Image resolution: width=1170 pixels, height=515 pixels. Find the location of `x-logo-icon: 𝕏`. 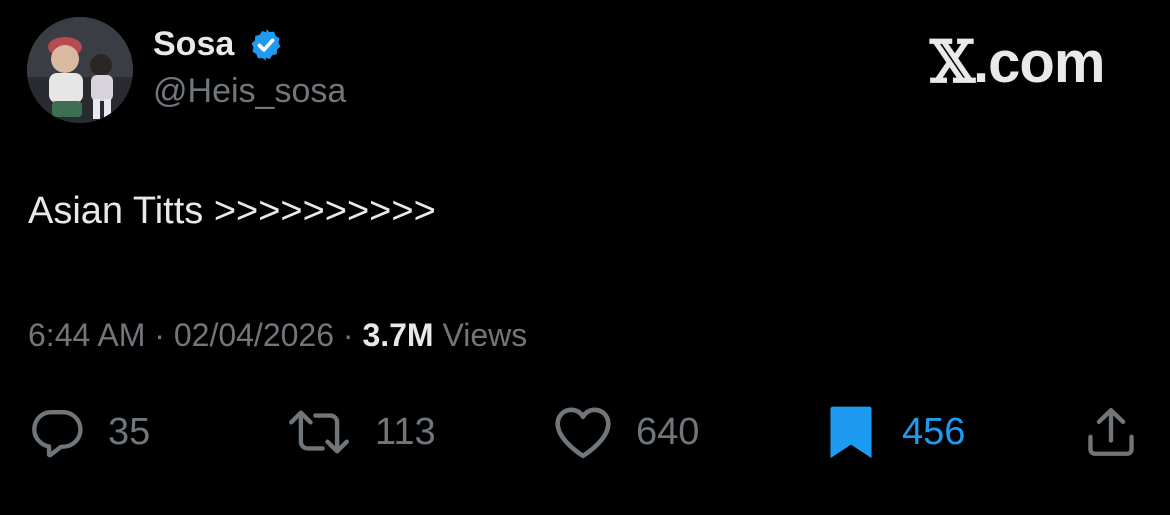

x-logo-icon: 𝕏 is located at coordinates (952, 62).